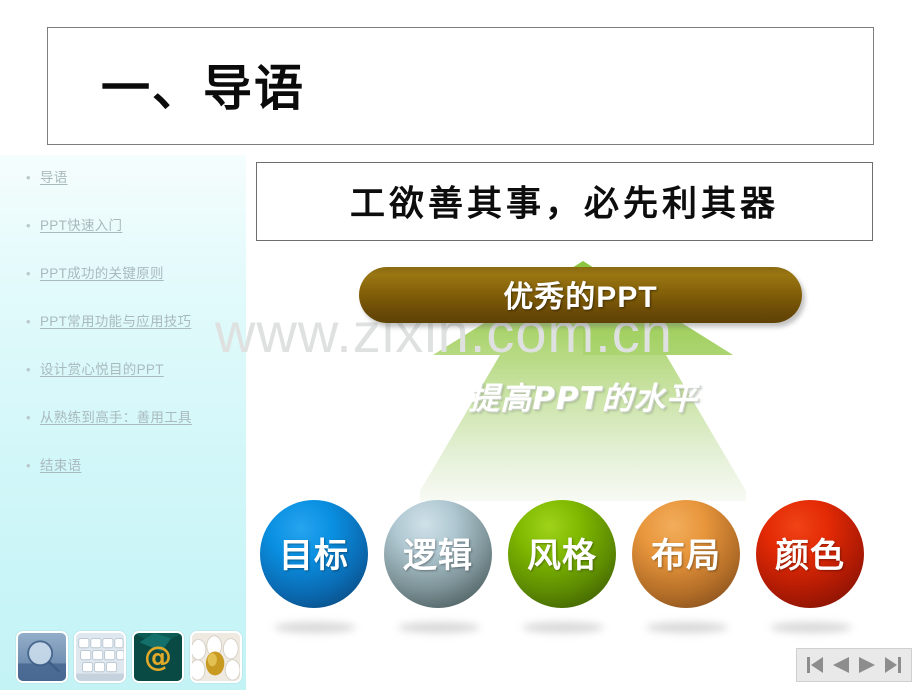  I want to click on sidebar-item-daoyu: • 导语, so click(123, 177).